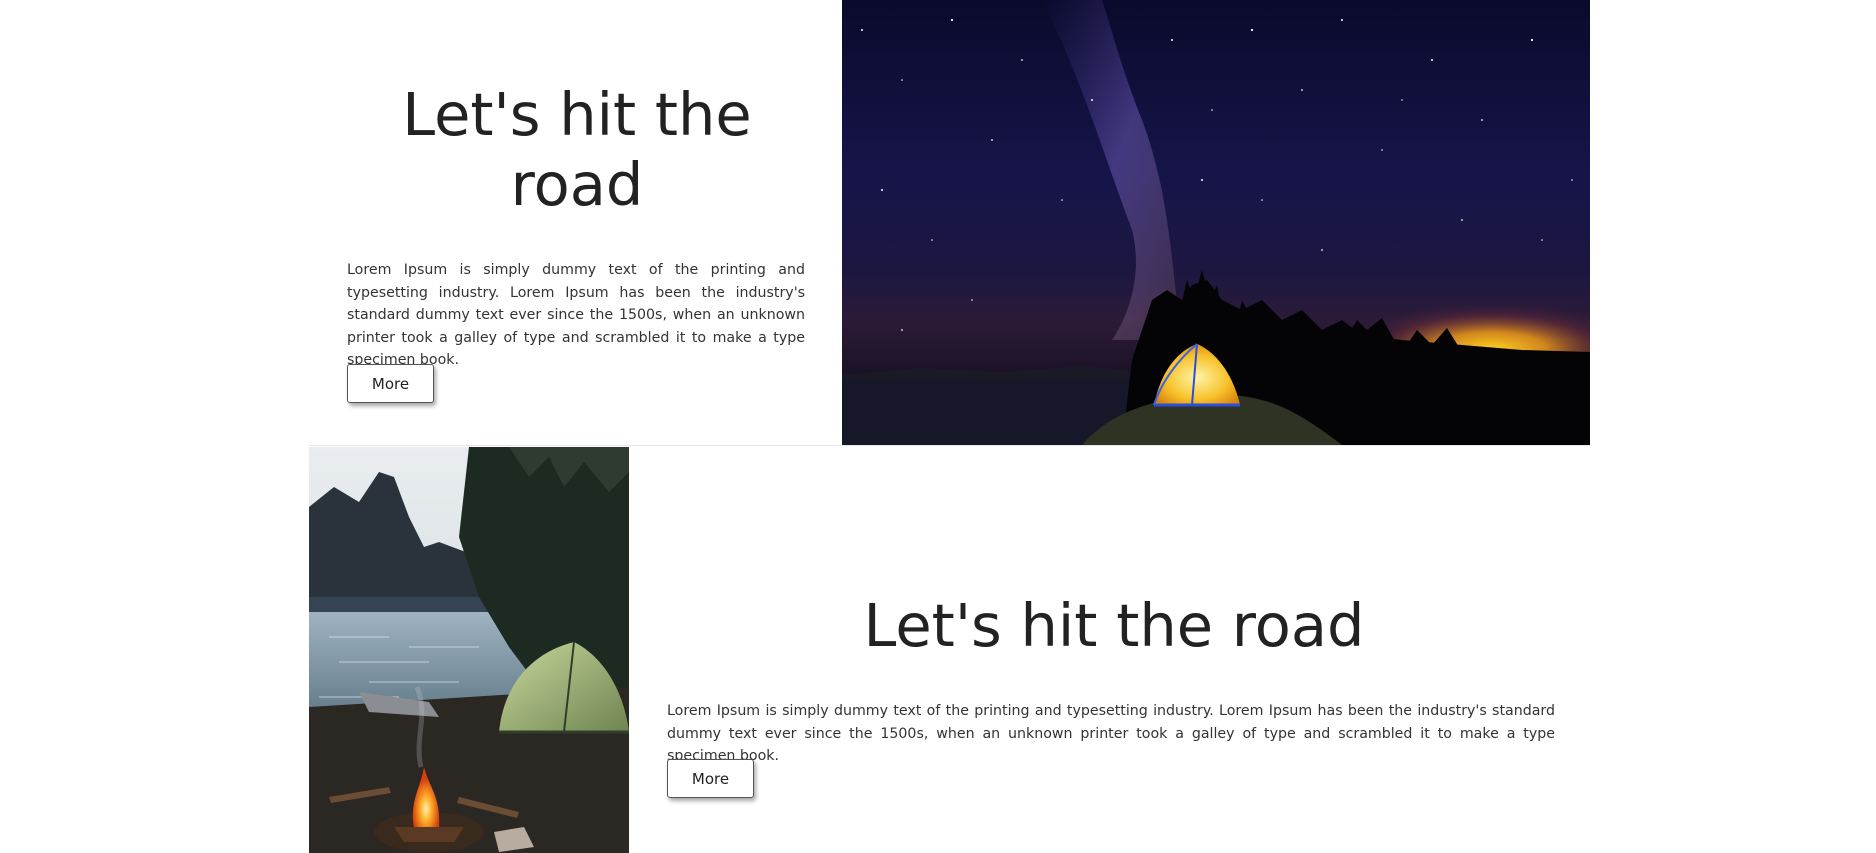 Image resolution: width=1876 pixels, height=853 pixels. What do you see at coordinates (390, 383) in the screenshot?
I see `more-button-1: More` at bounding box center [390, 383].